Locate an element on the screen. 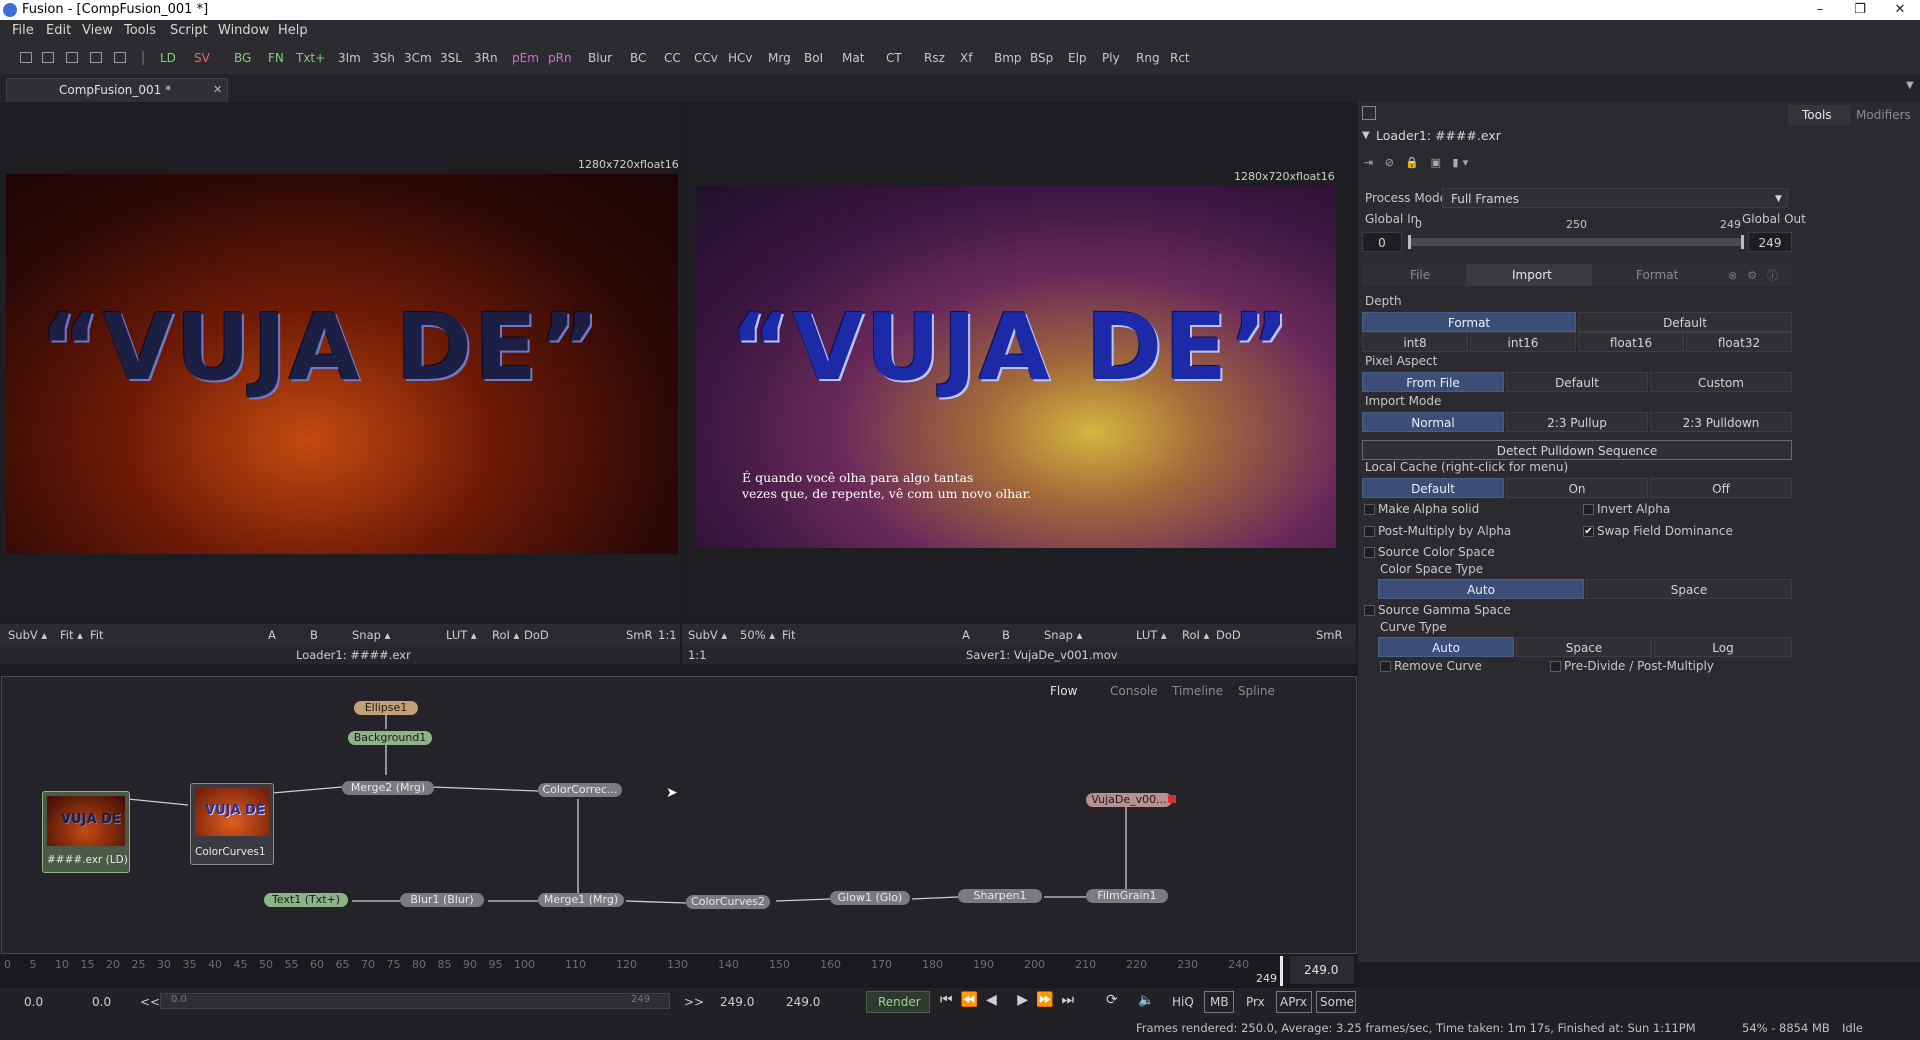 The height and width of the screenshot is (1040, 1920). curve-auto-button: Auto is located at coordinates (1446, 647).